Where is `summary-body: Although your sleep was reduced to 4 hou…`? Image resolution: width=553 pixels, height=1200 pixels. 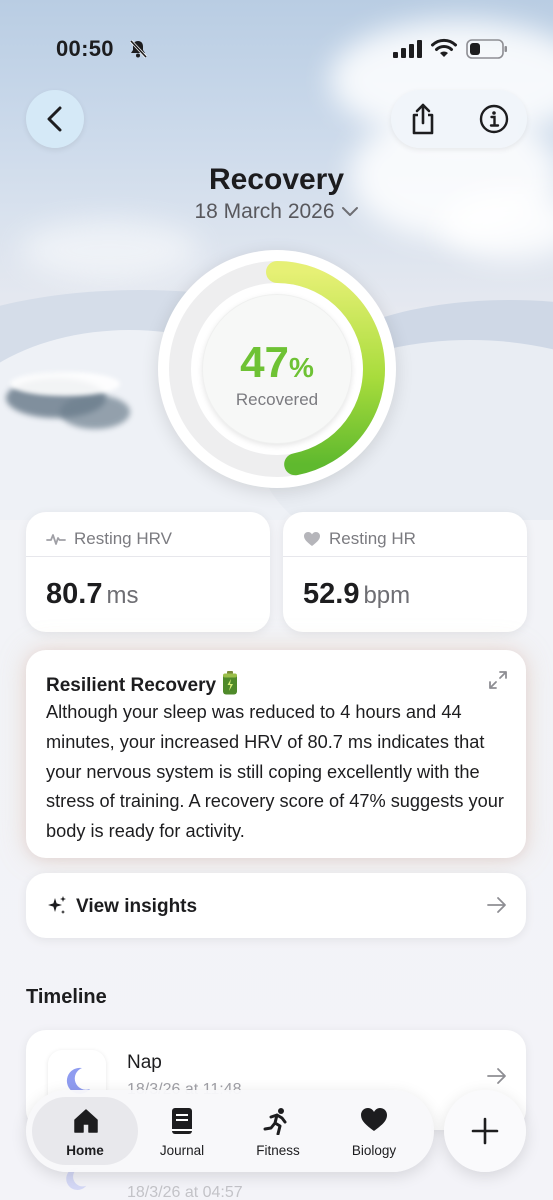
summary-body: Although your sleep was reduced to 4 hou… is located at coordinates (275, 772).